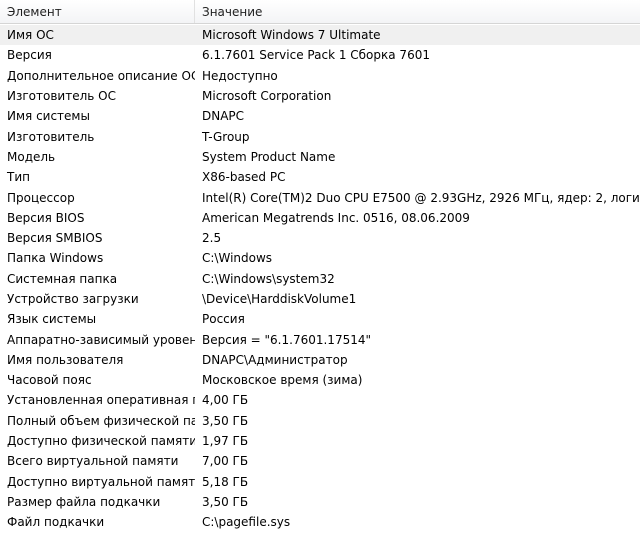 The width and height of the screenshot is (640, 535). I want to click on row-element-name: Процессор, so click(41, 197).